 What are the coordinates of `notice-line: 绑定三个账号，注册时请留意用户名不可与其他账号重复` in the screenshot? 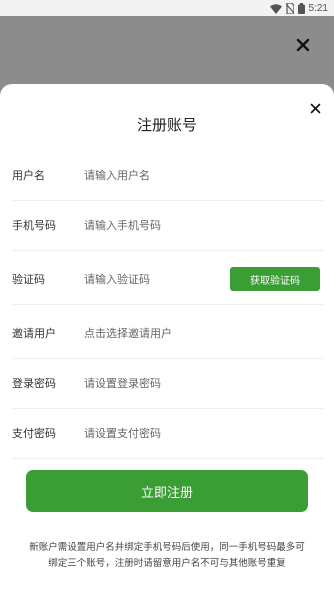 It's located at (167, 563).